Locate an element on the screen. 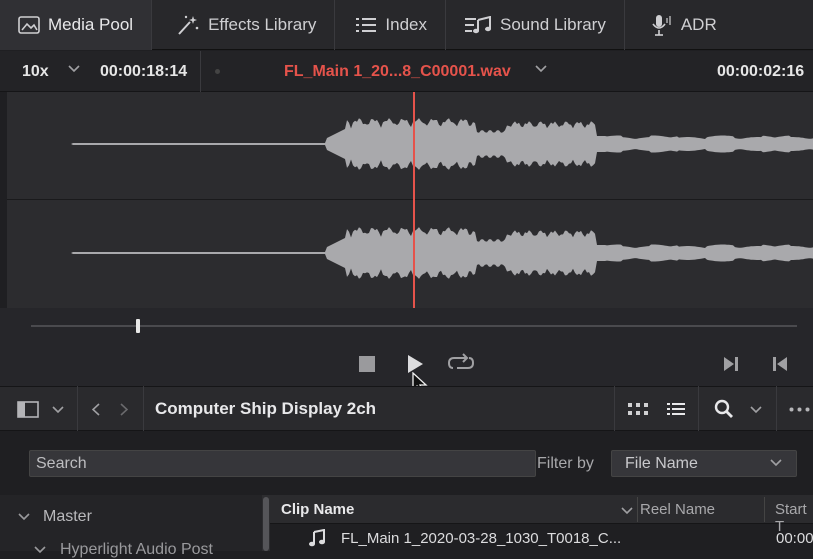 This screenshot has height=559, width=813. media-pool-icon is located at coordinates (29, 24).